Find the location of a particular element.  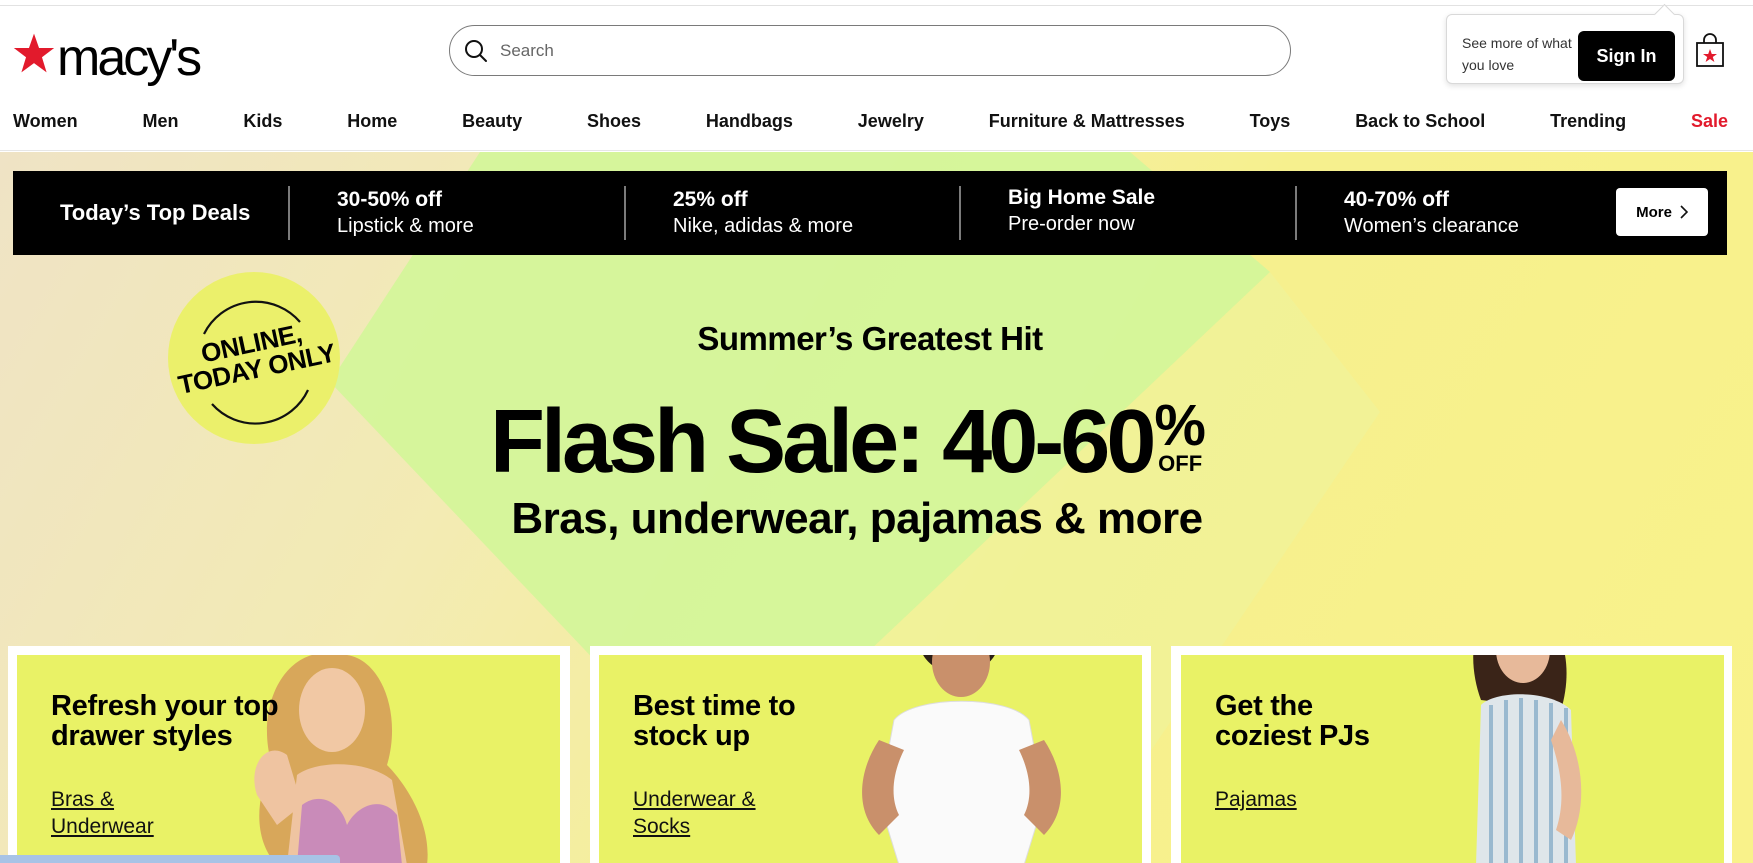

more-deals-button: More is located at coordinates (1662, 212).